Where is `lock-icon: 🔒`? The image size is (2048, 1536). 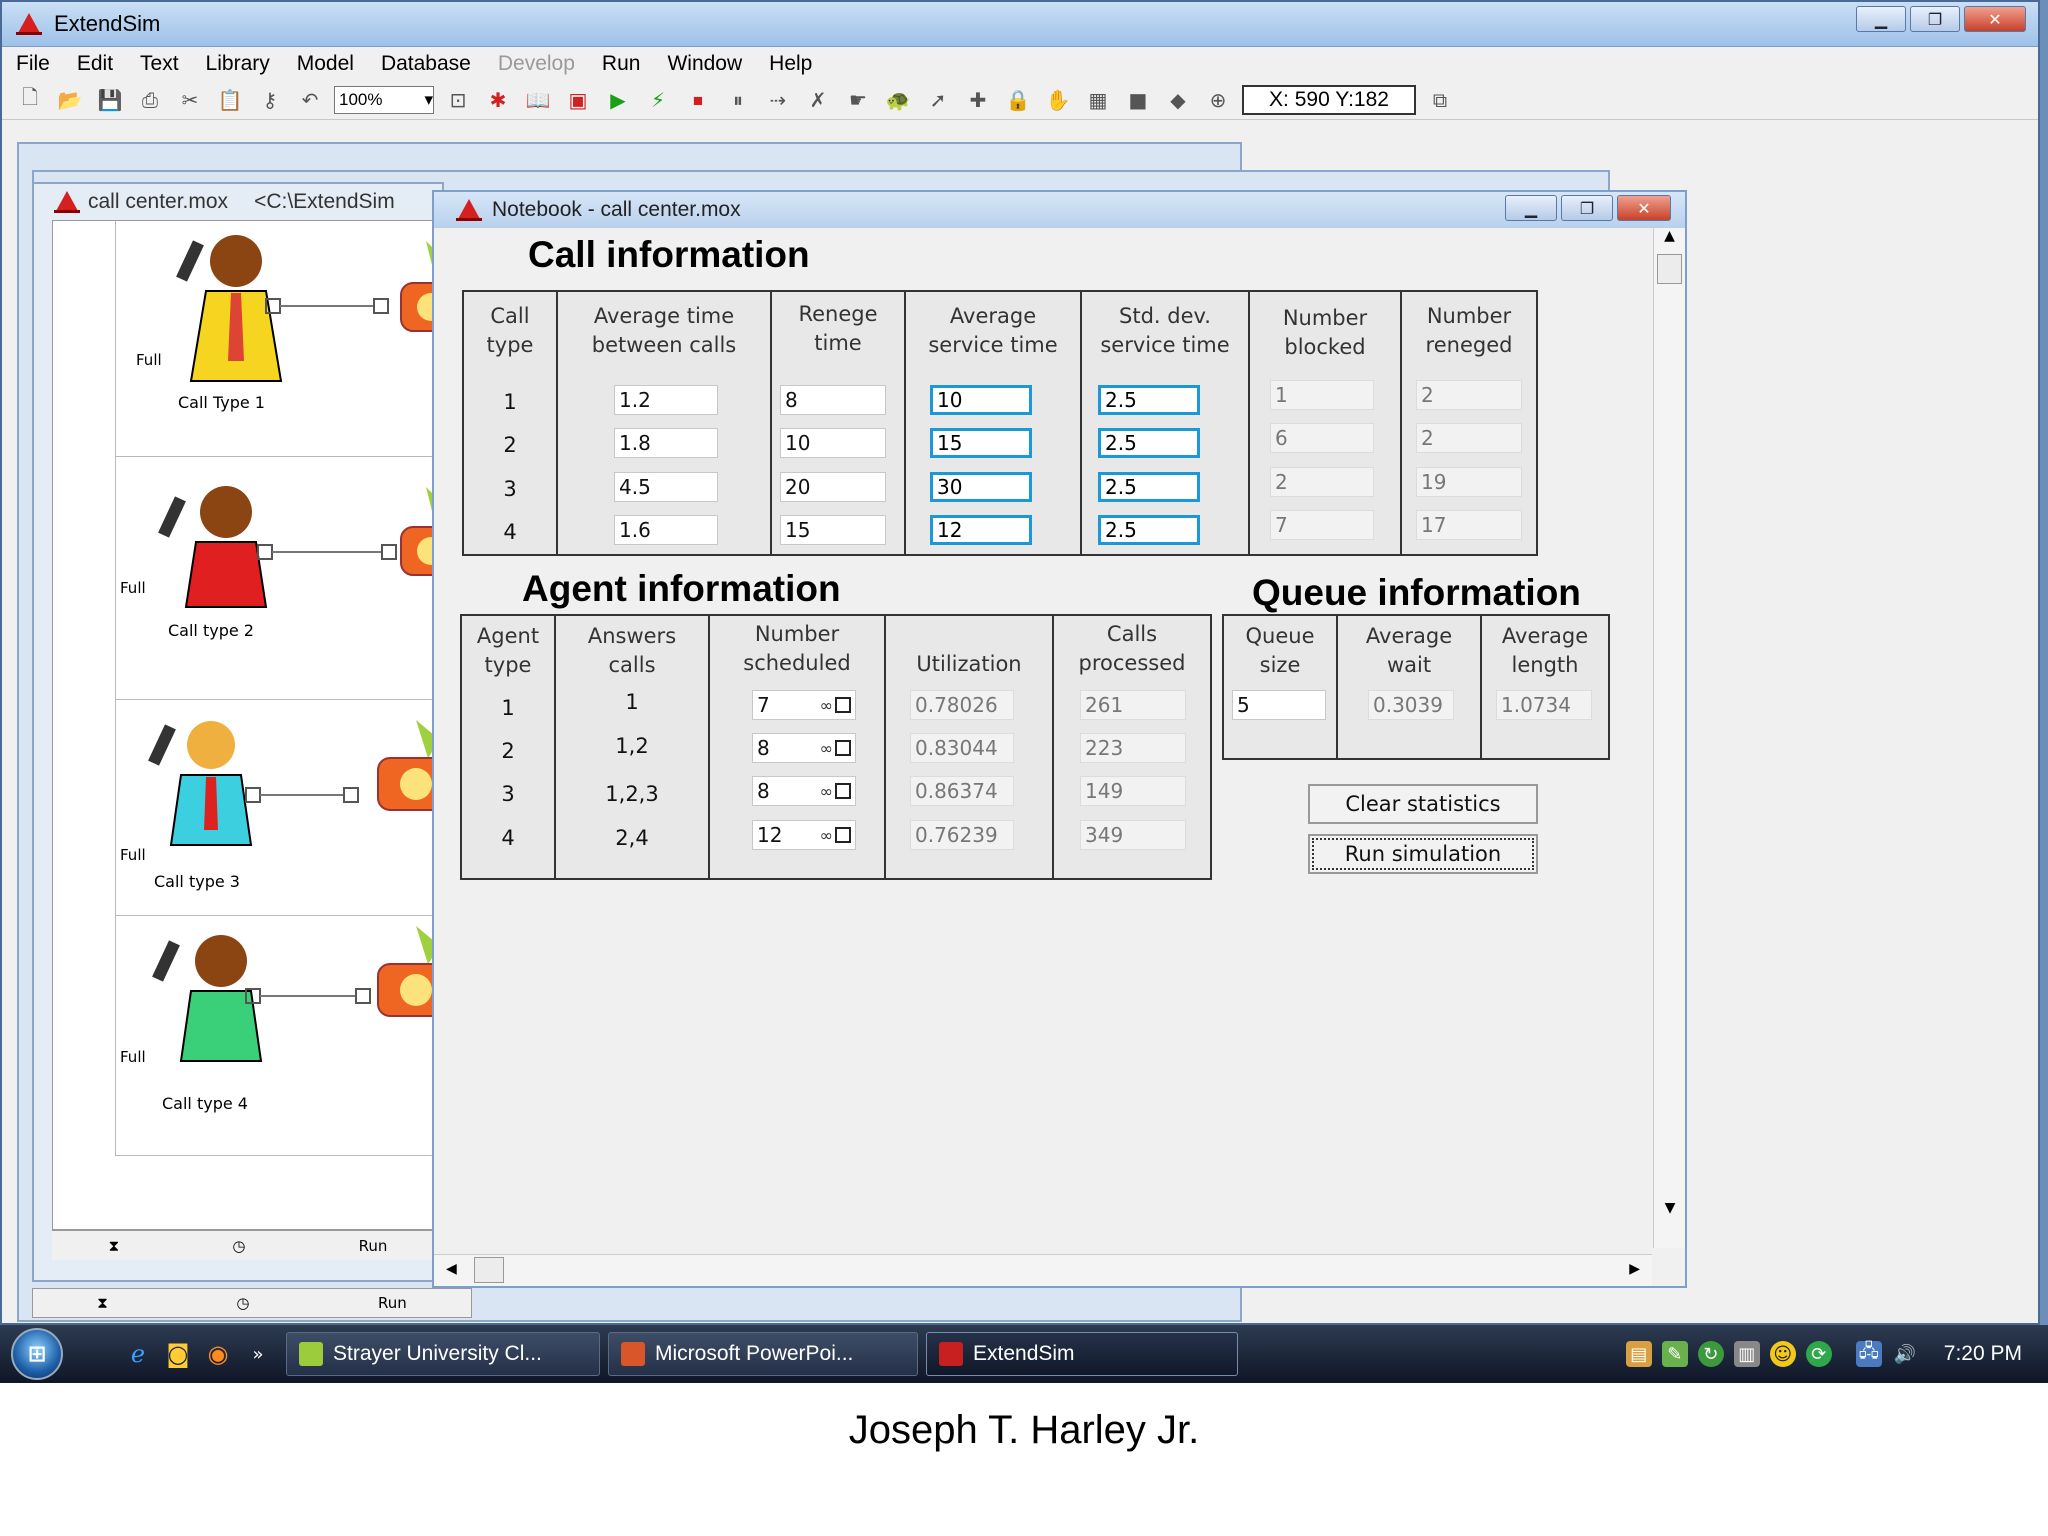 lock-icon: 🔒 is located at coordinates (1018, 100).